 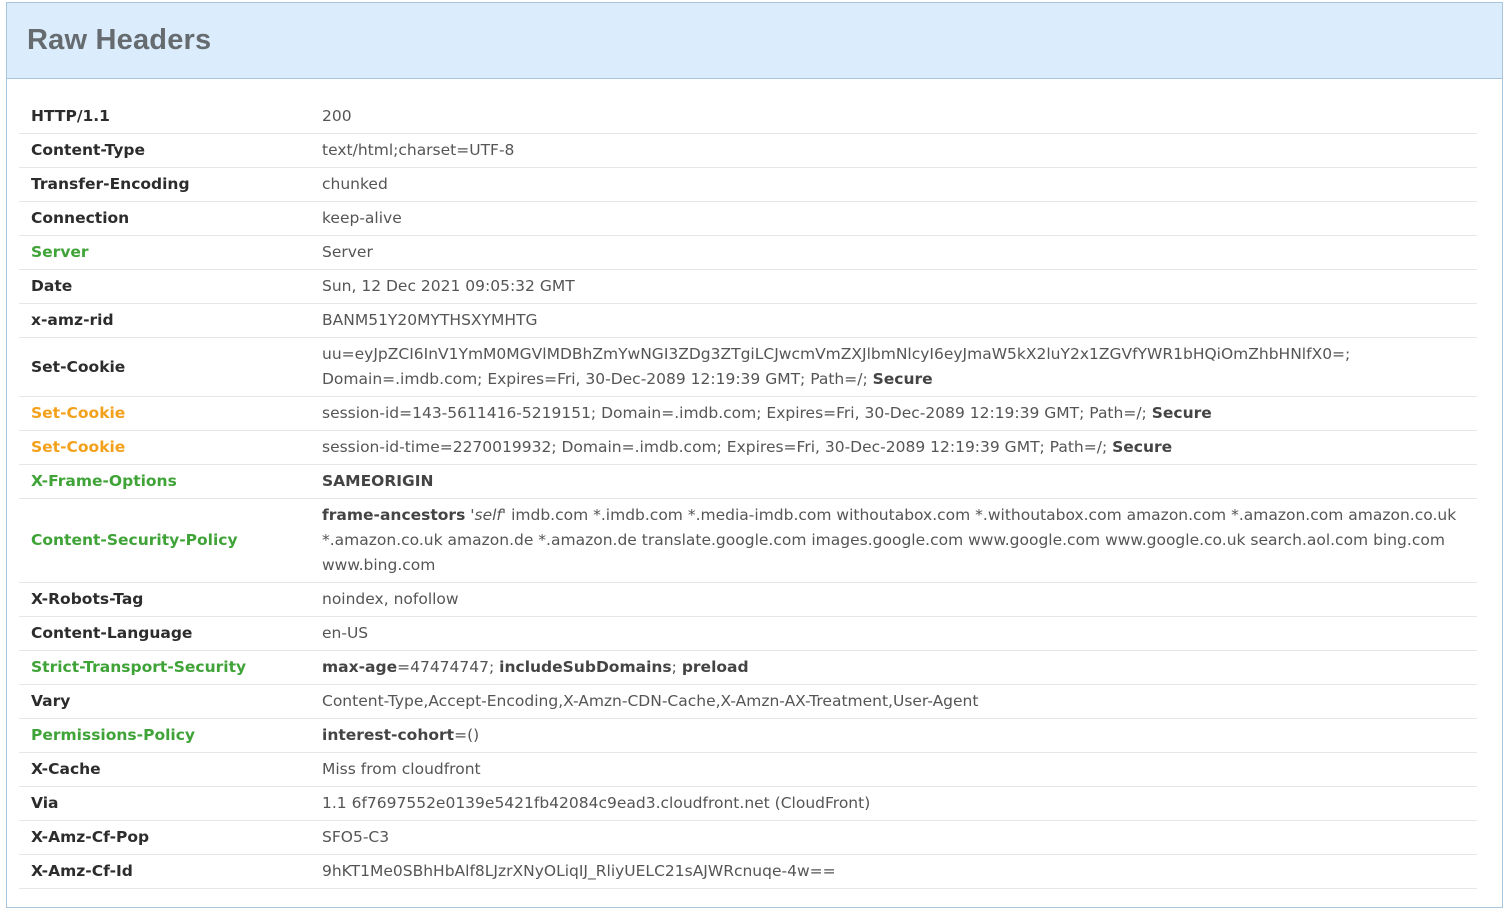 I want to click on panel-header: Raw Headers, so click(x=754, y=41).